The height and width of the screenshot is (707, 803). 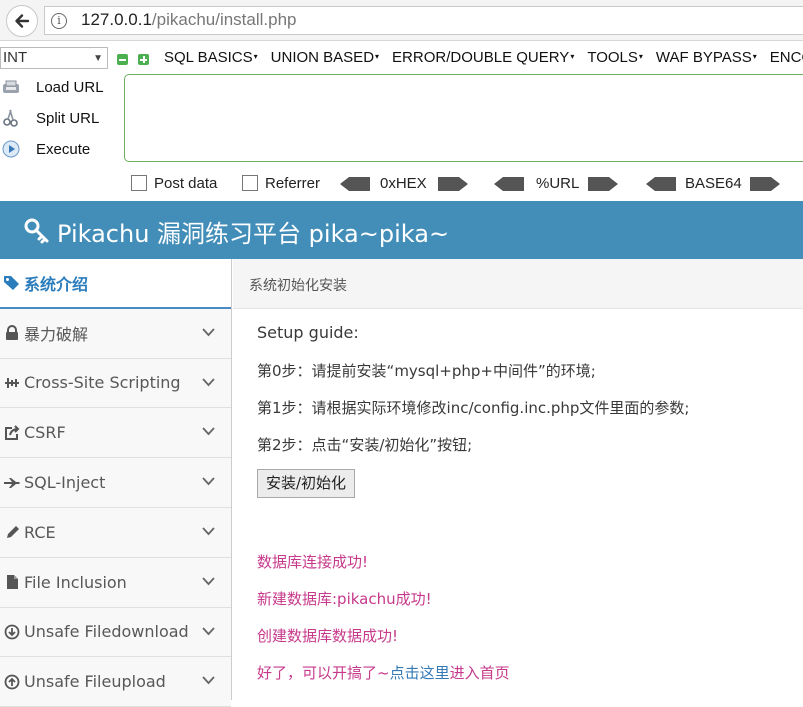 I want to click on post-data-checkbox, so click(x=139, y=183).